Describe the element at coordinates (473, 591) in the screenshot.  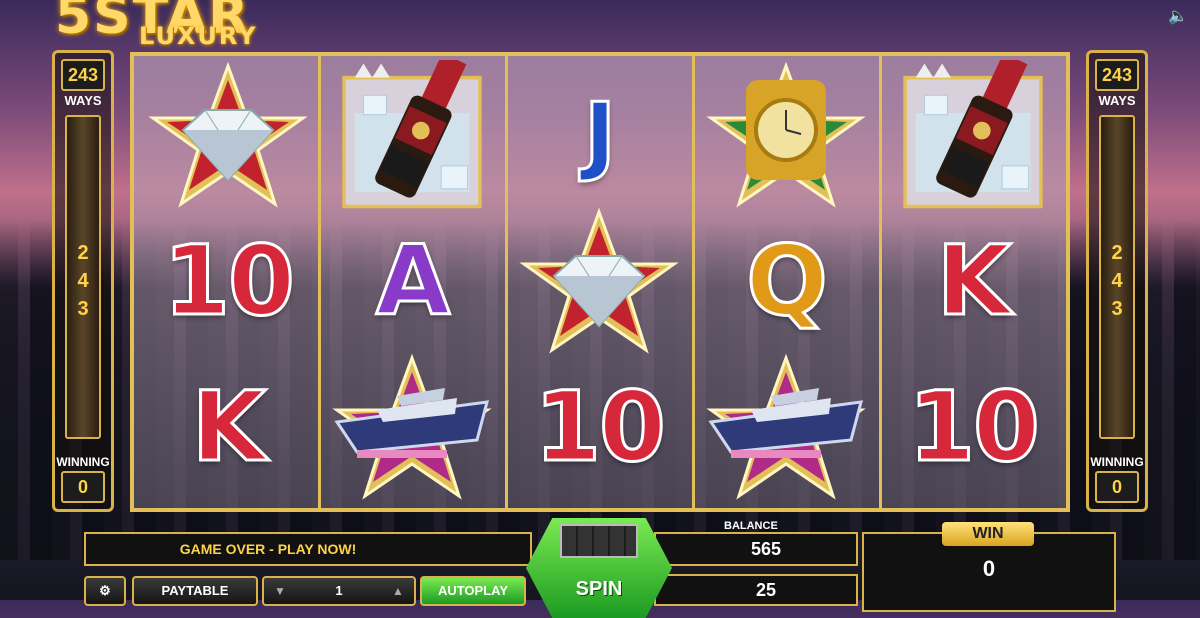
I see `autoplay-button: AUTOPLAY` at that location.